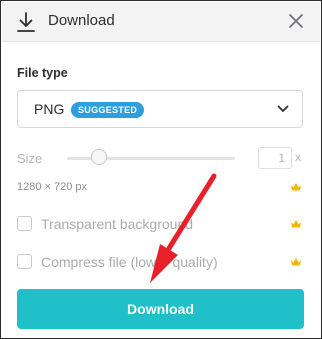  Describe the element at coordinates (160, 309) in the screenshot. I see `download-button: Download` at that location.